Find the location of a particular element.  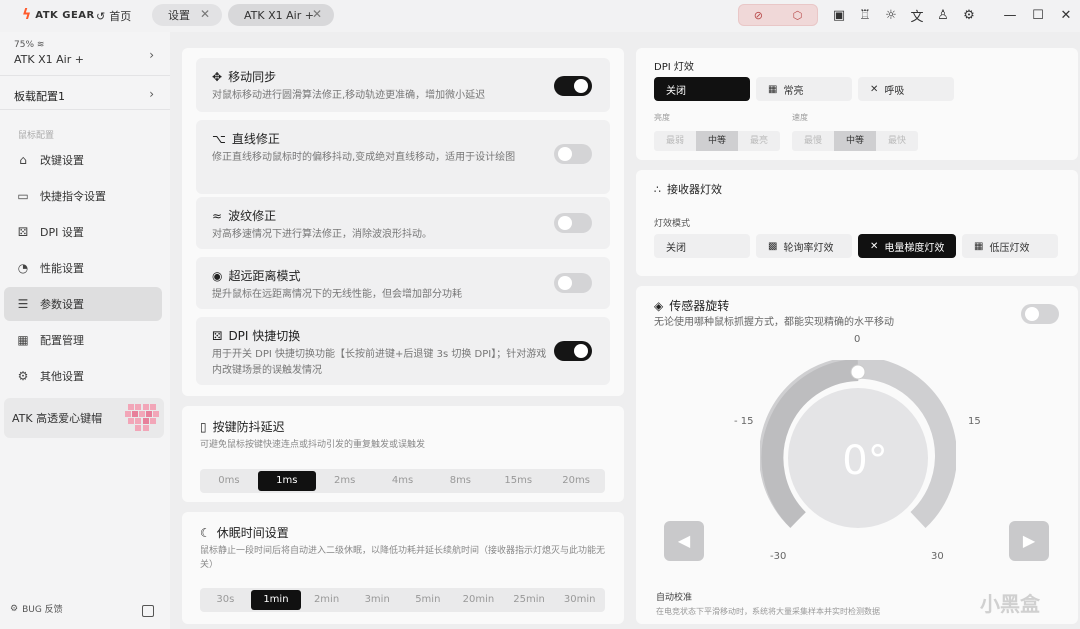

tab-device: ATK X1 Air + ✕ is located at coordinates (281, 15).